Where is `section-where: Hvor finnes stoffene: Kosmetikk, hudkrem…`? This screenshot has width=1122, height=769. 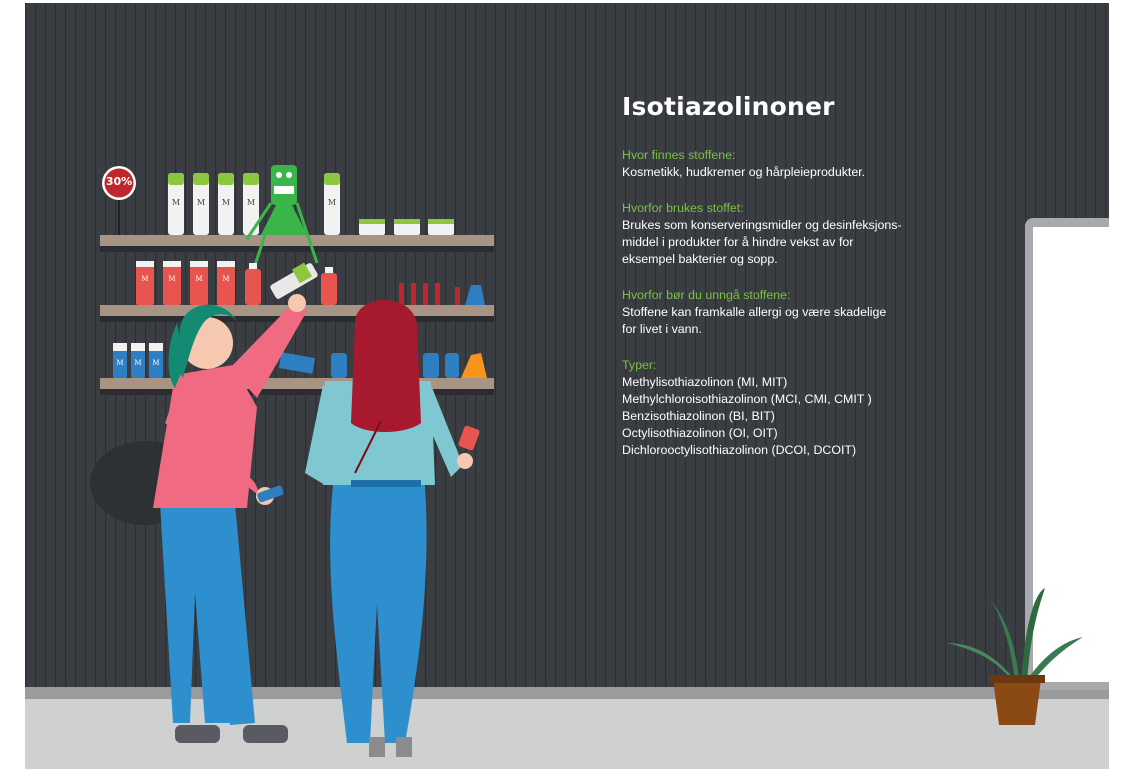 section-where: Hvor finnes stoffene: Kosmetikk, hudkrem… is located at coordinates (782, 164).